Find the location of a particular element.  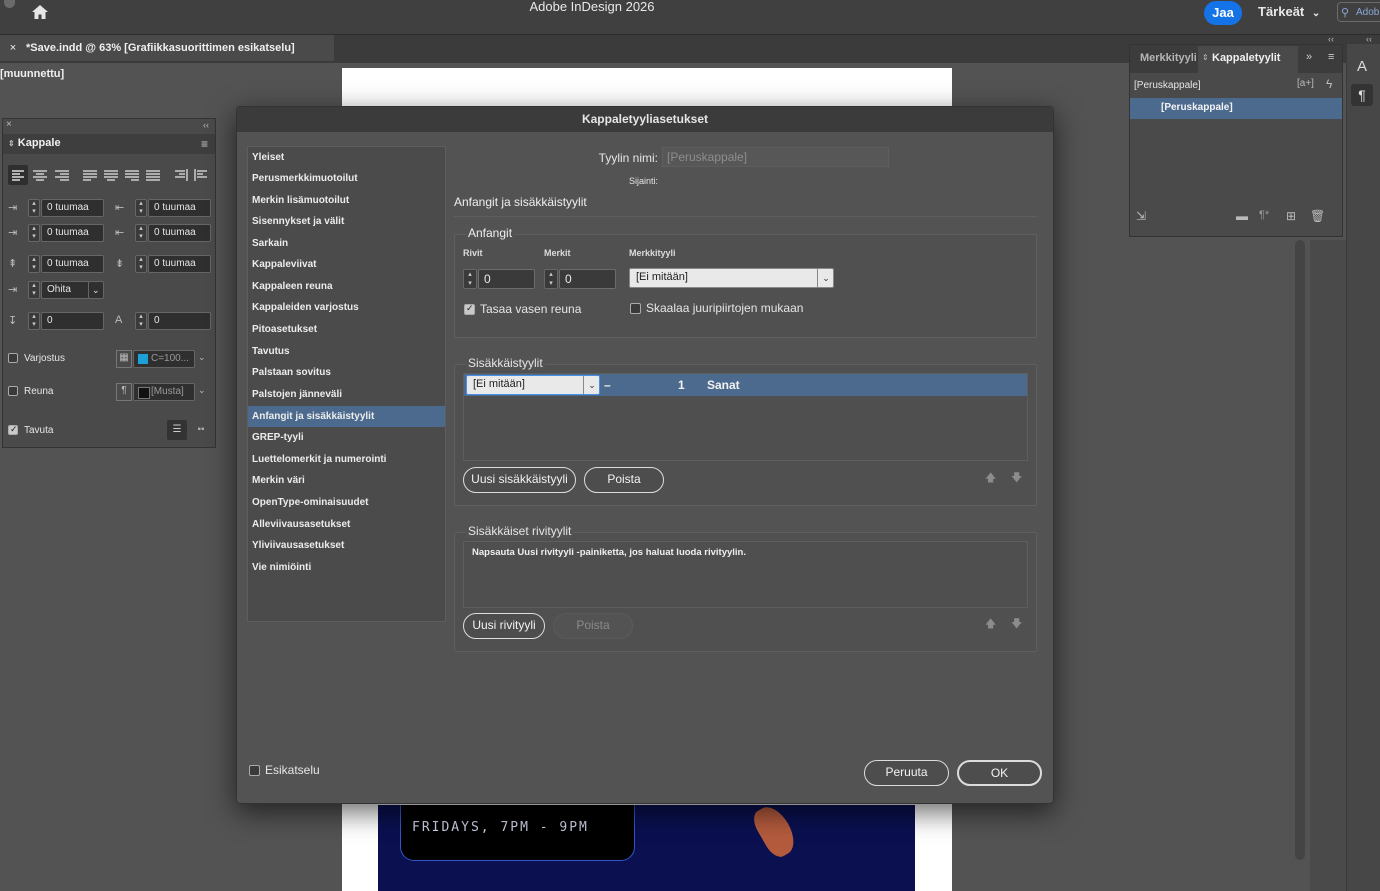

right-indent-stepper: ▴ ▾ is located at coordinates (141, 208).